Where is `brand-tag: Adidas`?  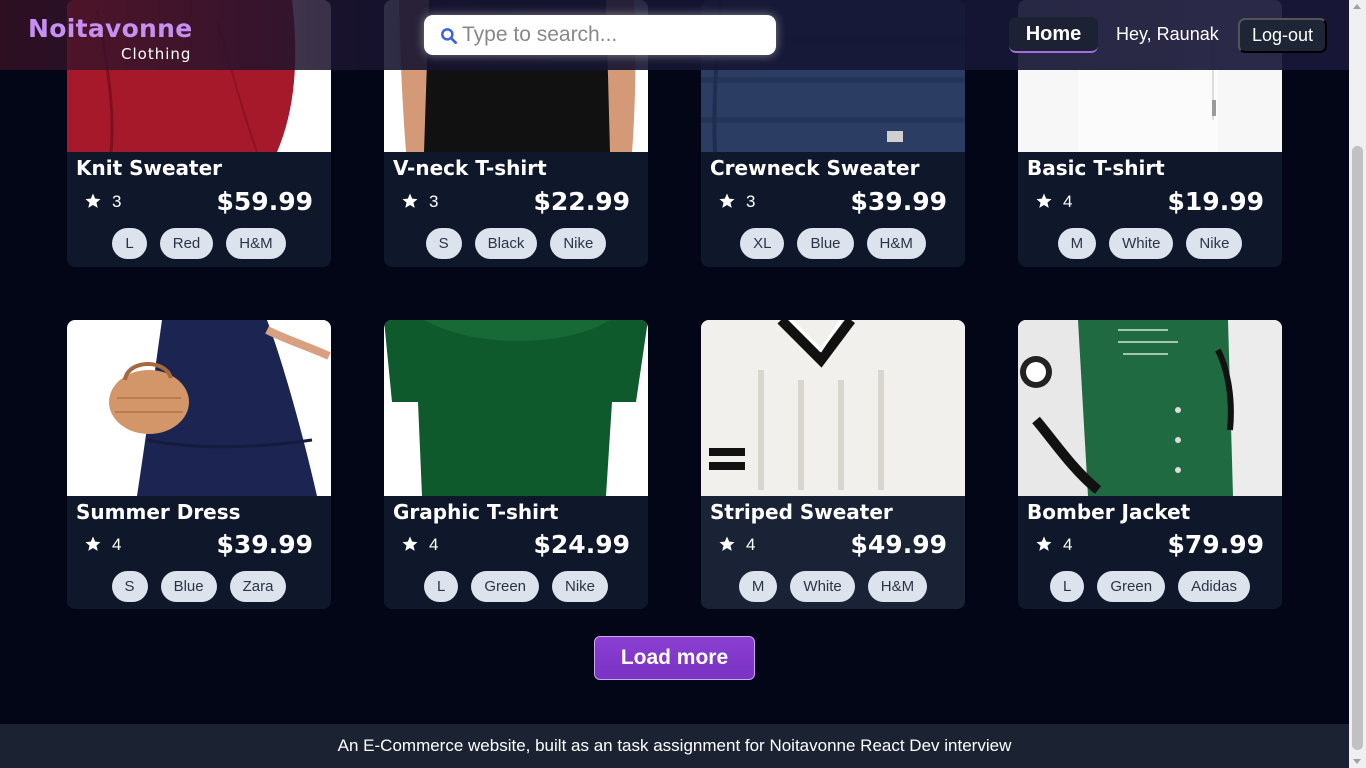 brand-tag: Adidas is located at coordinates (1214, 586).